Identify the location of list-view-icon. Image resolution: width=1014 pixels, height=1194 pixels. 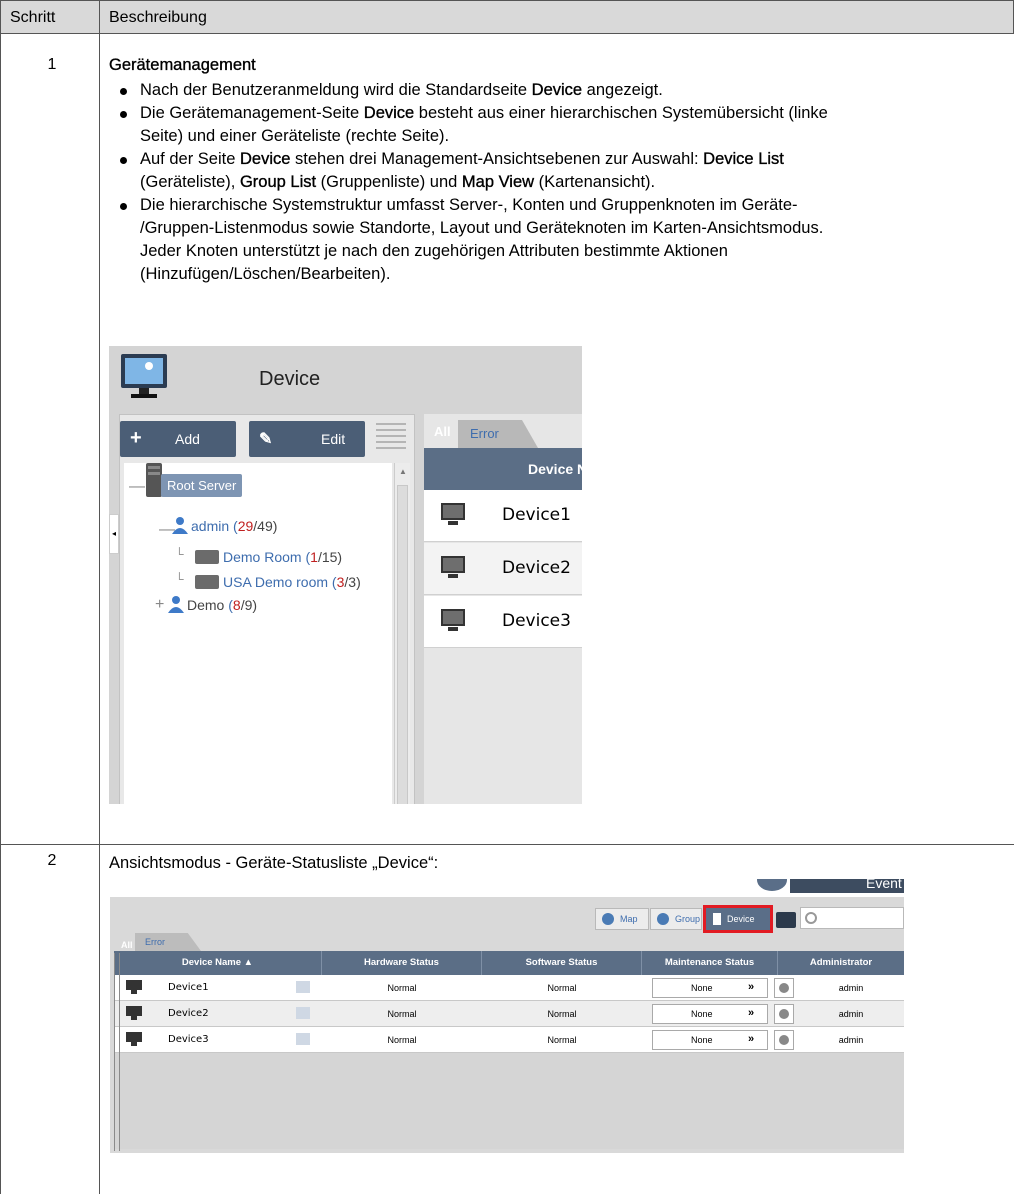
(391, 439).